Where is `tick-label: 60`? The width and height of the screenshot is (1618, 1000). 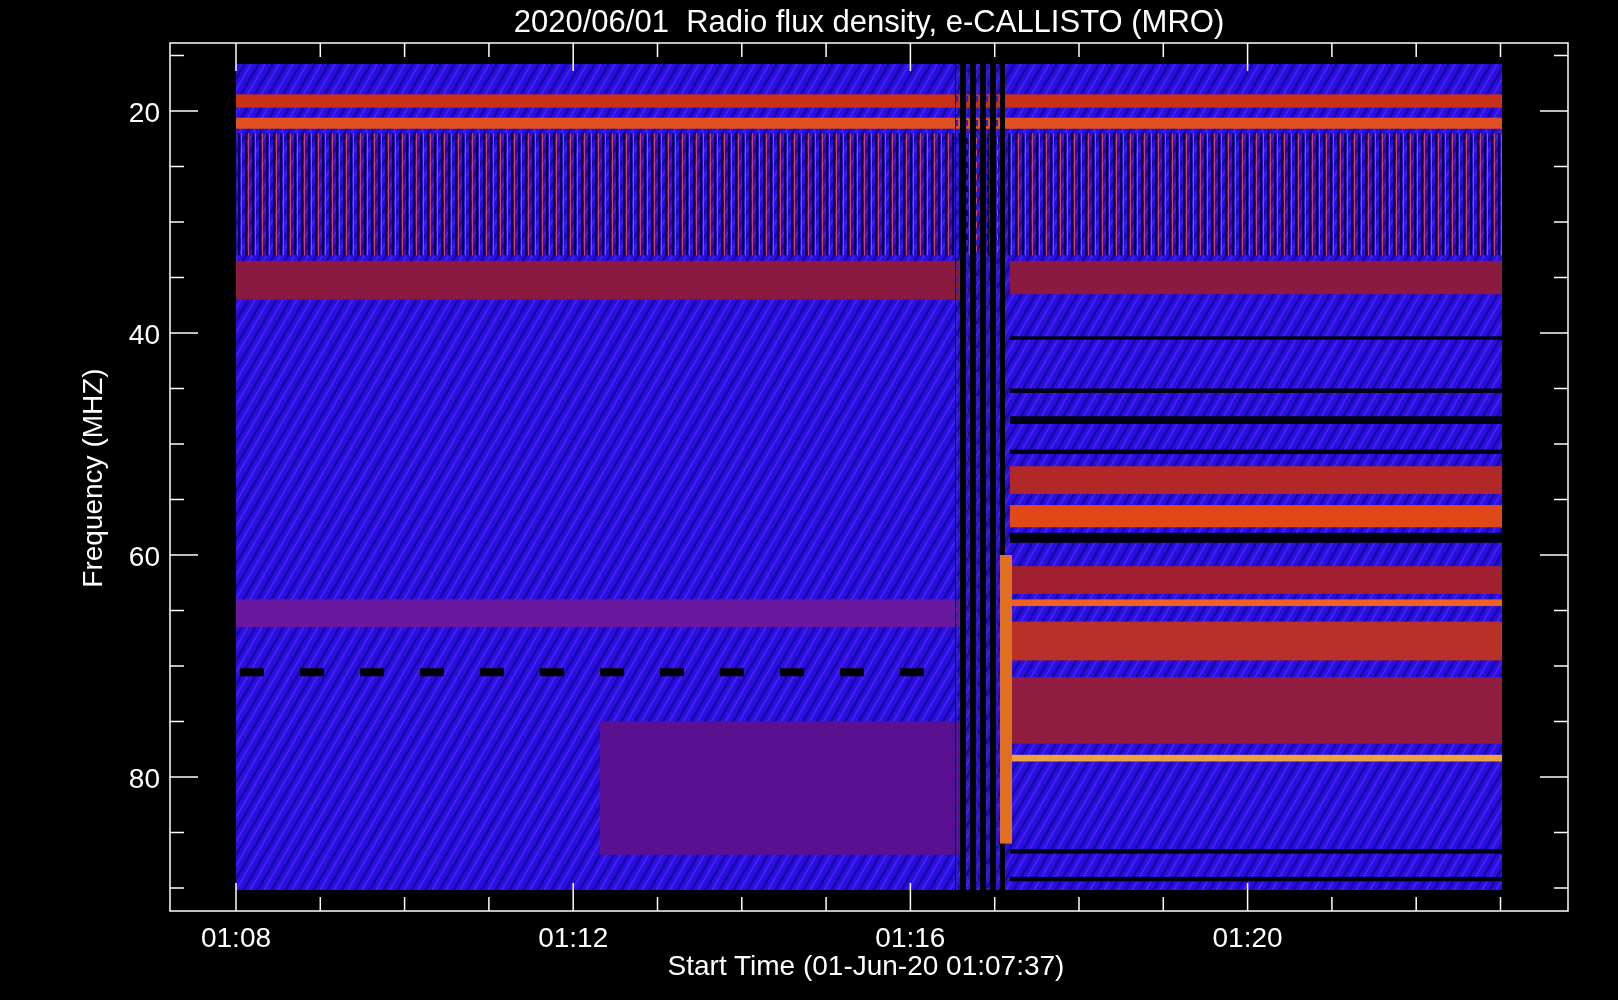
tick-label: 60 is located at coordinates (144, 556).